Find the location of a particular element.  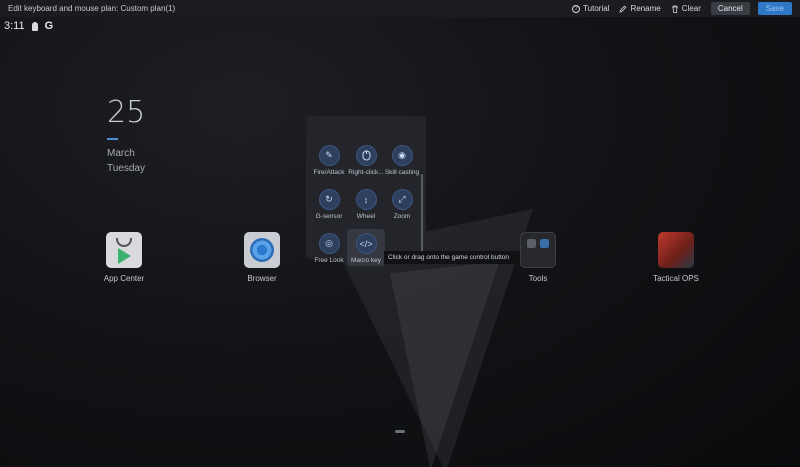

status-bar: 3:11 G is located at coordinates (28, 26).